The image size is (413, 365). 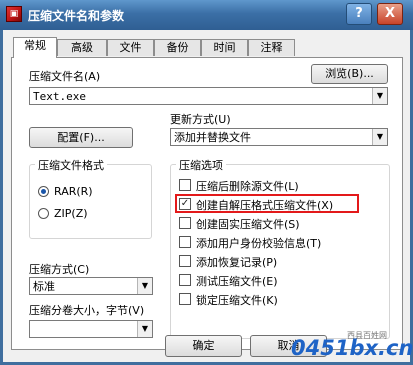 What do you see at coordinates (177, 47) in the screenshot?
I see `tab-backup: 备份` at bounding box center [177, 47].